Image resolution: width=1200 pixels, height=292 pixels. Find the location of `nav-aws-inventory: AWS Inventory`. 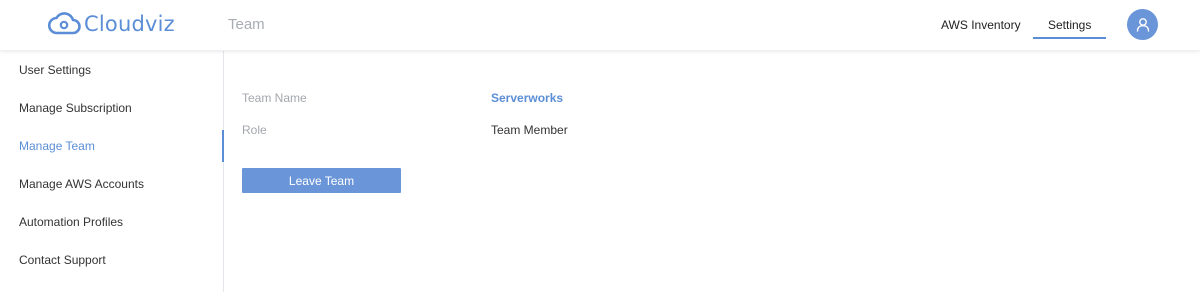

nav-aws-inventory: AWS Inventory is located at coordinates (981, 25).